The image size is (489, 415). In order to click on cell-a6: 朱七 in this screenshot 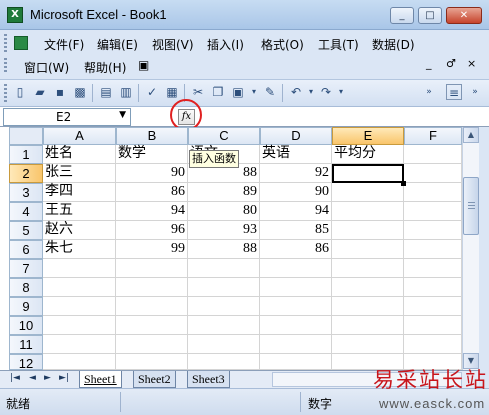, I will do `click(79, 249)`.